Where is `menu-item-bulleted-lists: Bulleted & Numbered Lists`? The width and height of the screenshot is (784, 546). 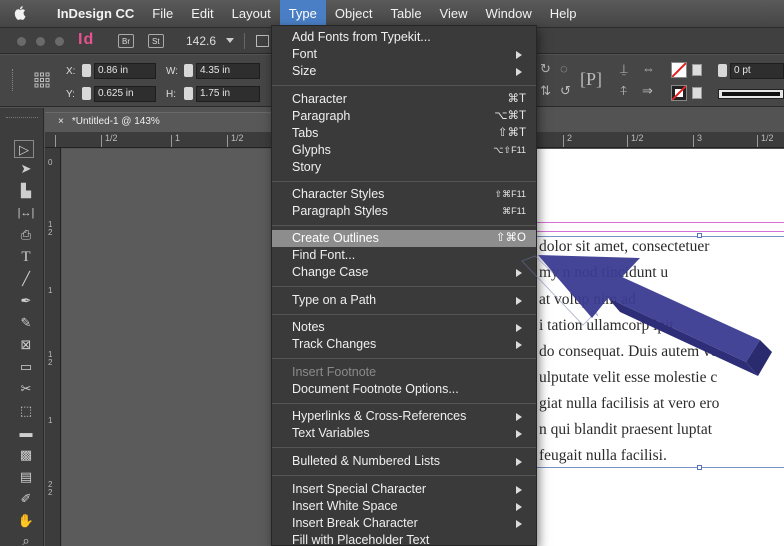 menu-item-bulleted-lists: Bulleted & Numbered Lists is located at coordinates (404, 461).